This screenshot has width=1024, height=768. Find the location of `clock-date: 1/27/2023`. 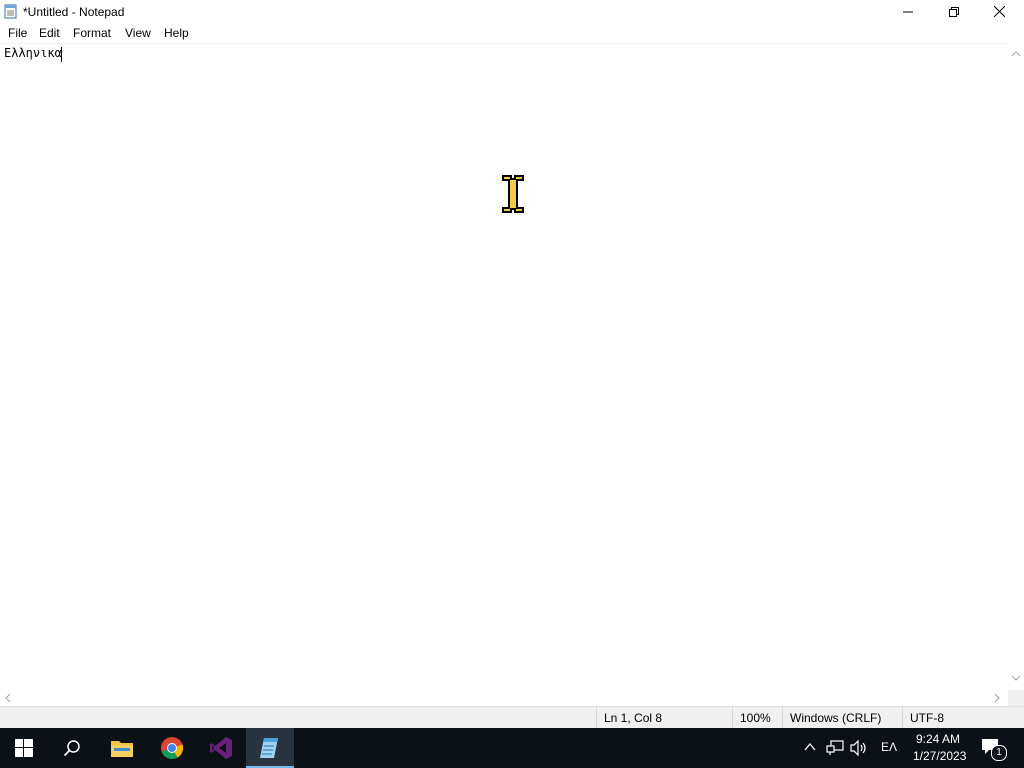

clock-date: 1/27/2023 is located at coordinates (939, 756).